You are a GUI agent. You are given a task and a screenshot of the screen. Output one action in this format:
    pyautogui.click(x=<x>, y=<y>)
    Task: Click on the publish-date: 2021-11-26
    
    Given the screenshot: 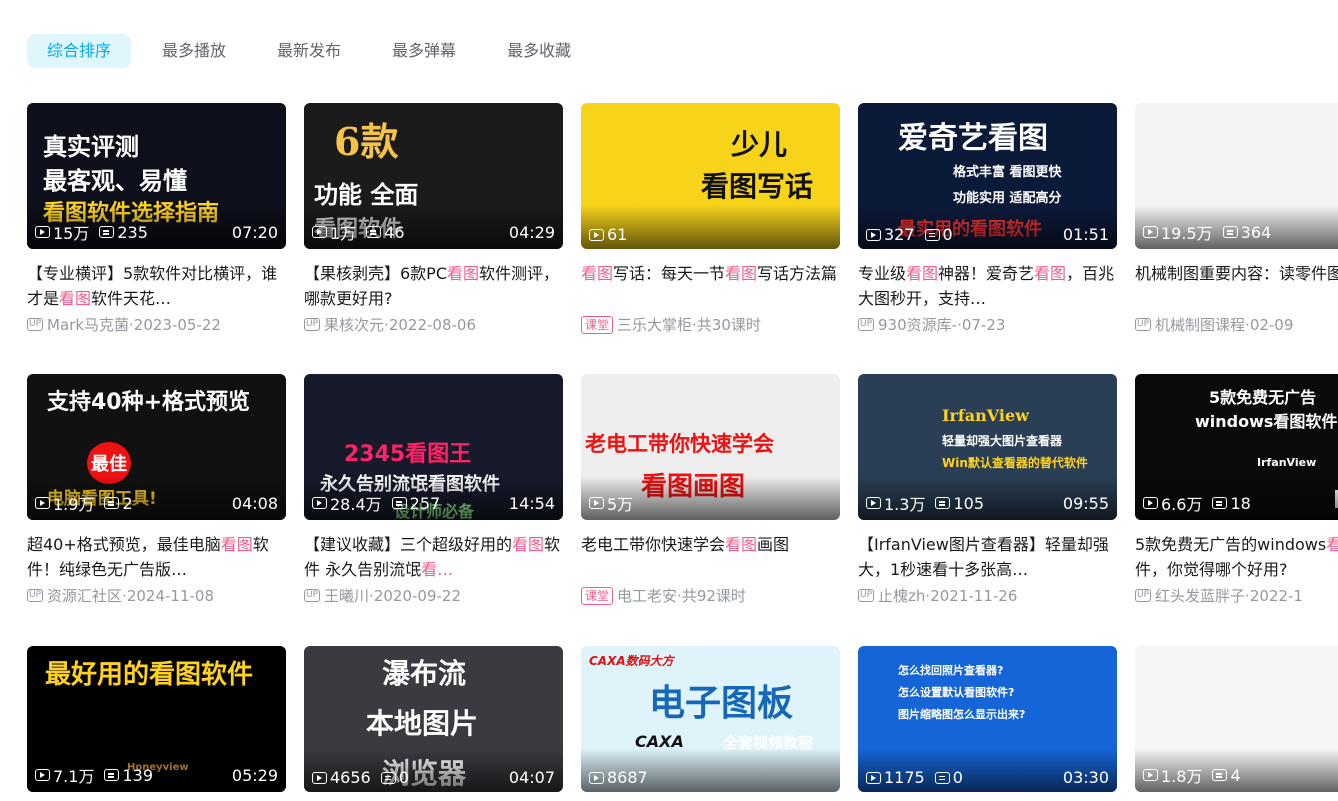 What is the action you would take?
    pyautogui.click(x=974, y=595)
    